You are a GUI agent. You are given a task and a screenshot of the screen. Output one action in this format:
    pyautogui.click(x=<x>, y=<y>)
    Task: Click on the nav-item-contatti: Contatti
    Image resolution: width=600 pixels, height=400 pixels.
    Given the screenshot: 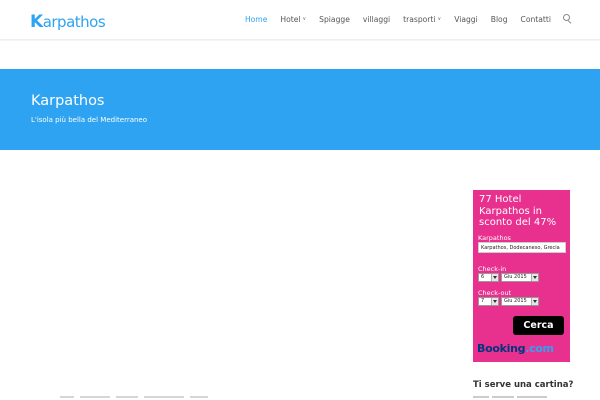 What is the action you would take?
    pyautogui.click(x=536, y=19)
    